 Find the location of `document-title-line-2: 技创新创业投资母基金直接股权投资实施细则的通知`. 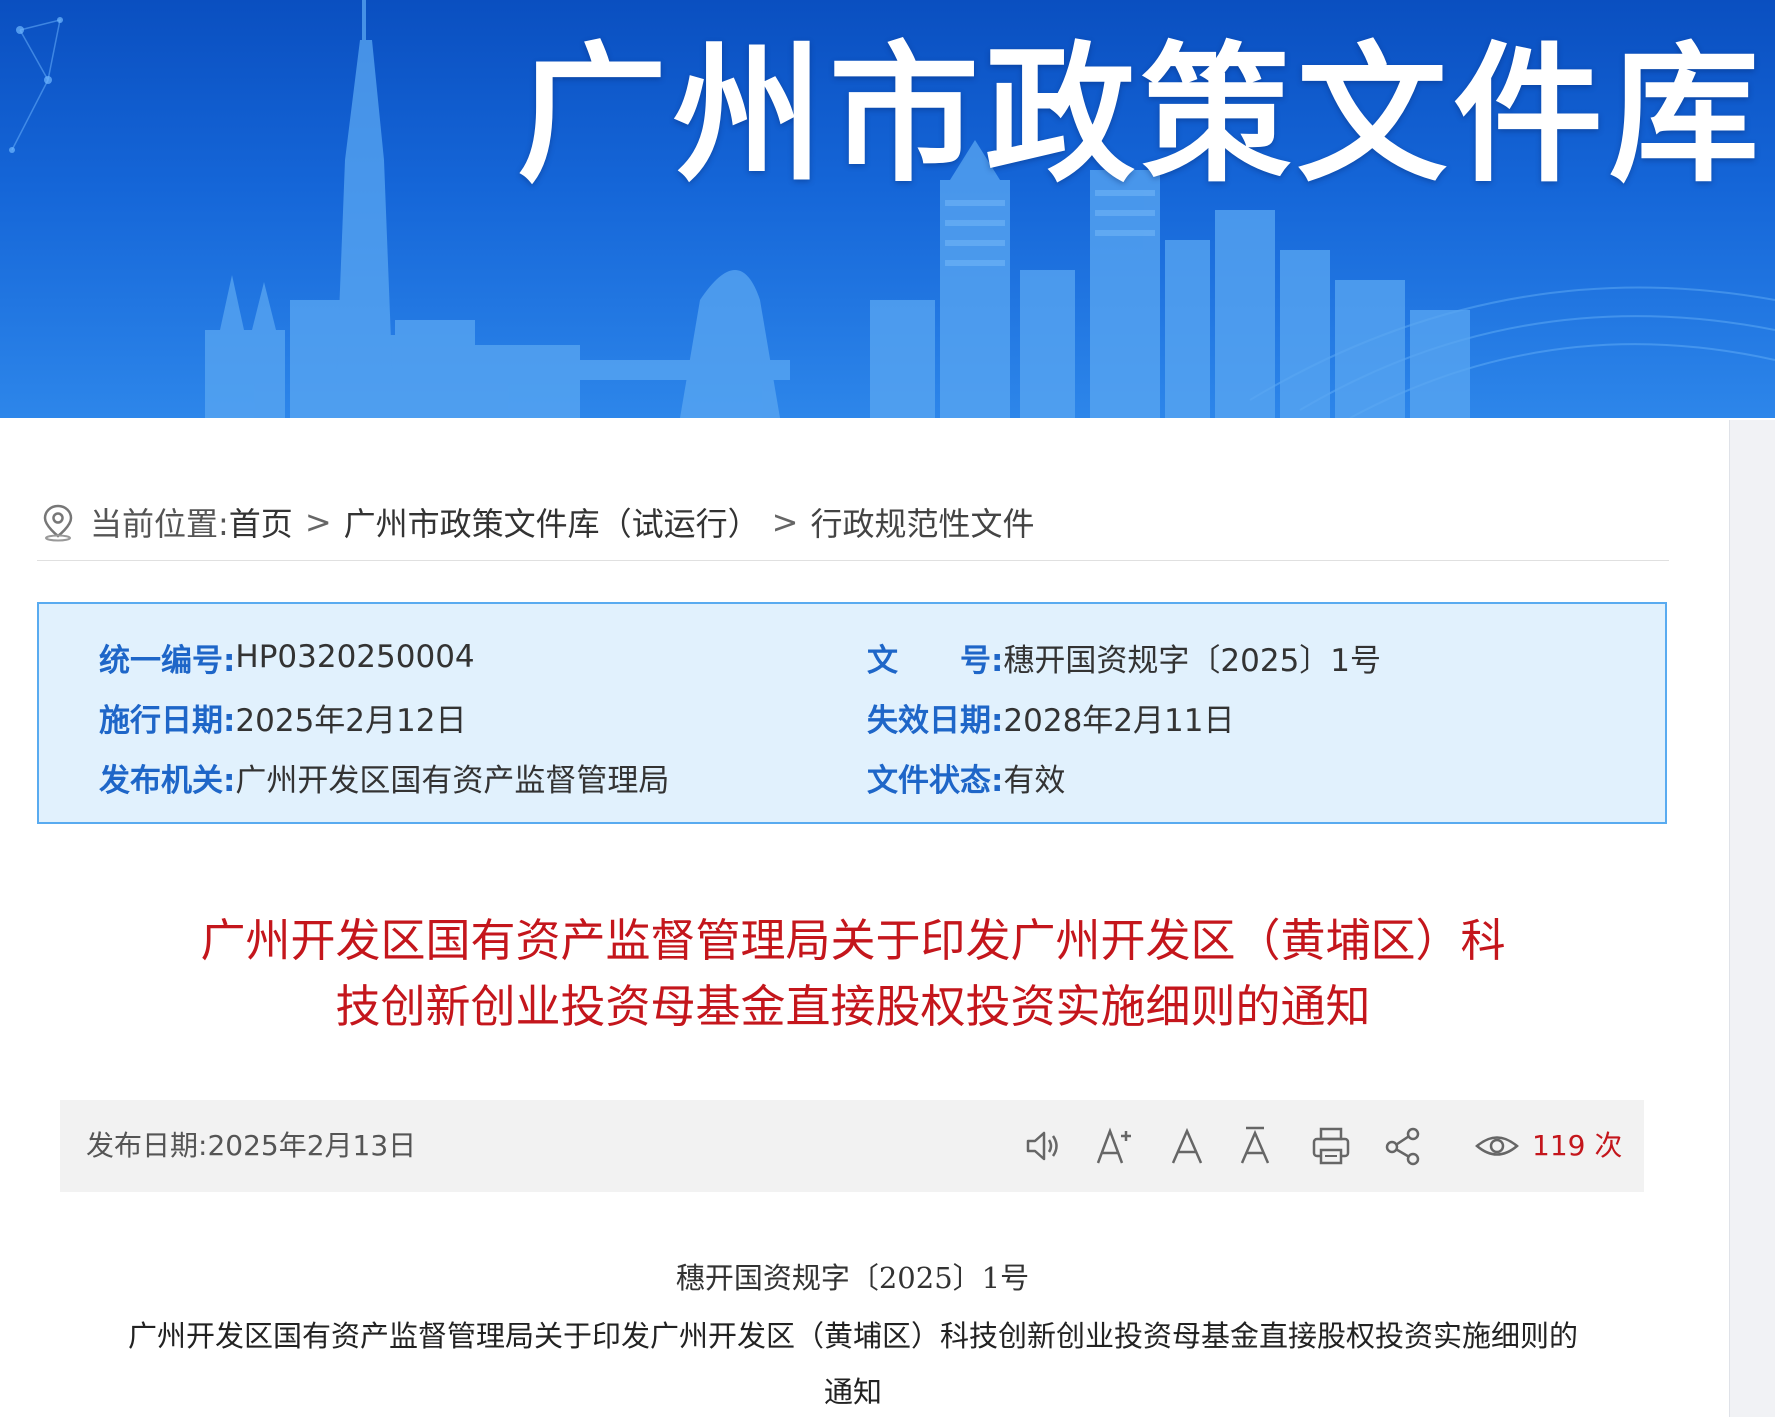

document-title-line-2: 技创新创业投资母基金直接股权投资实施细则的通知 is located at coordinates (853, 1006).